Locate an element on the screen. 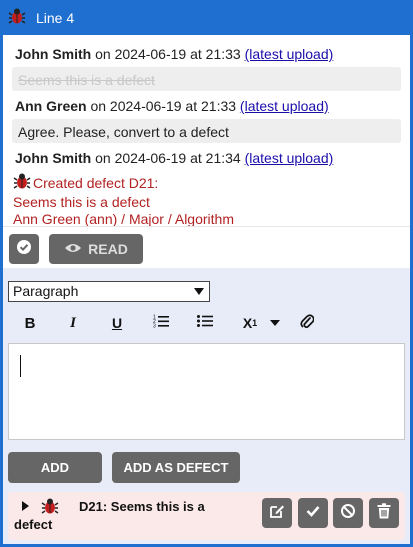  comment-date: on 2024-06-19 at 21:34 is located at coordinates (168, 158).